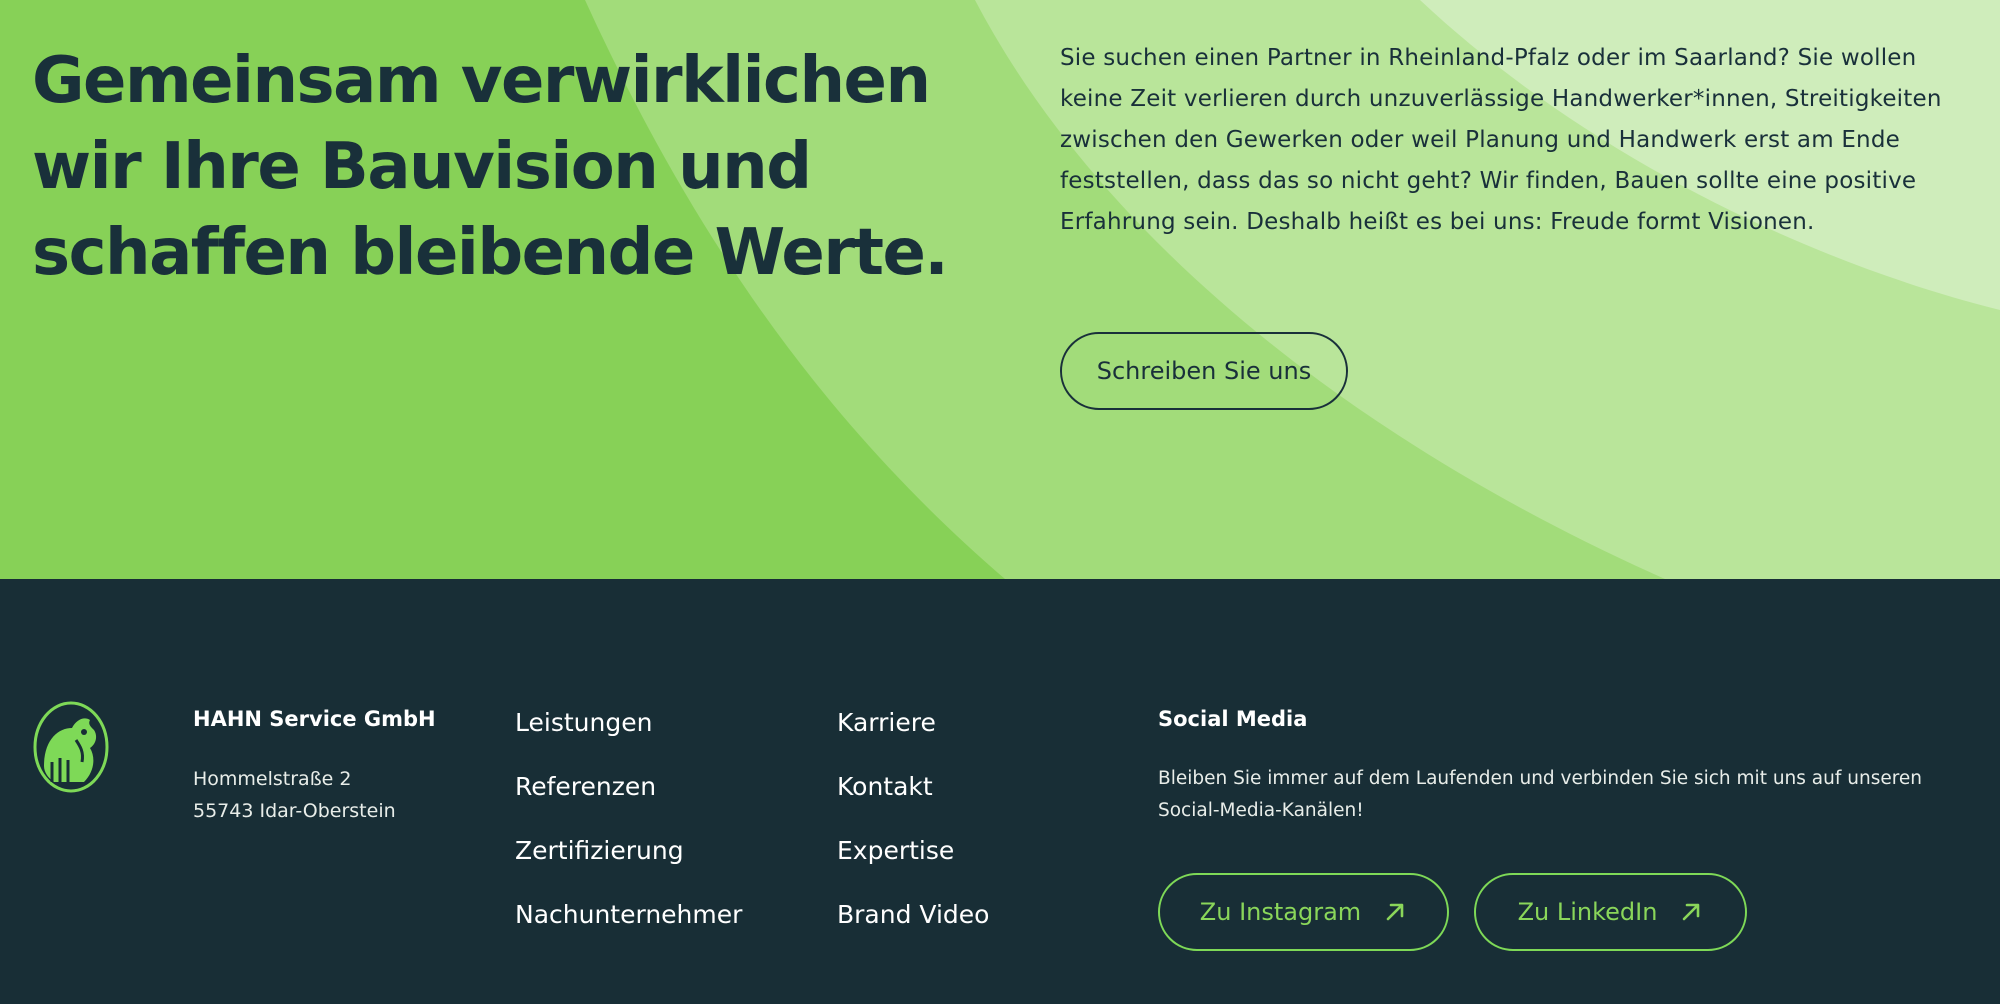 This screenshot has height=1004, width=2000. I want to click on footer-link-brand-video: Brand Video, so click(913, 915).